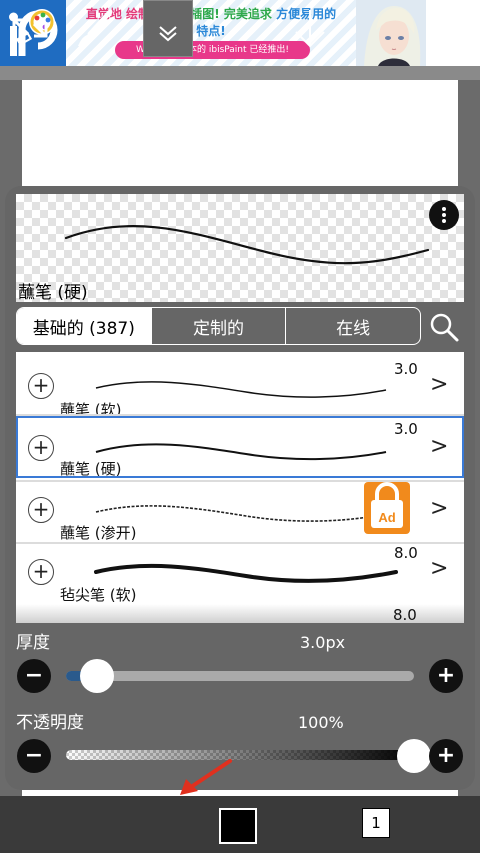 This screenshot has width=480, height=853. Describe the element at coordinates (376, 823) in the screenshot. I see `layers-icon: 1` at that location.